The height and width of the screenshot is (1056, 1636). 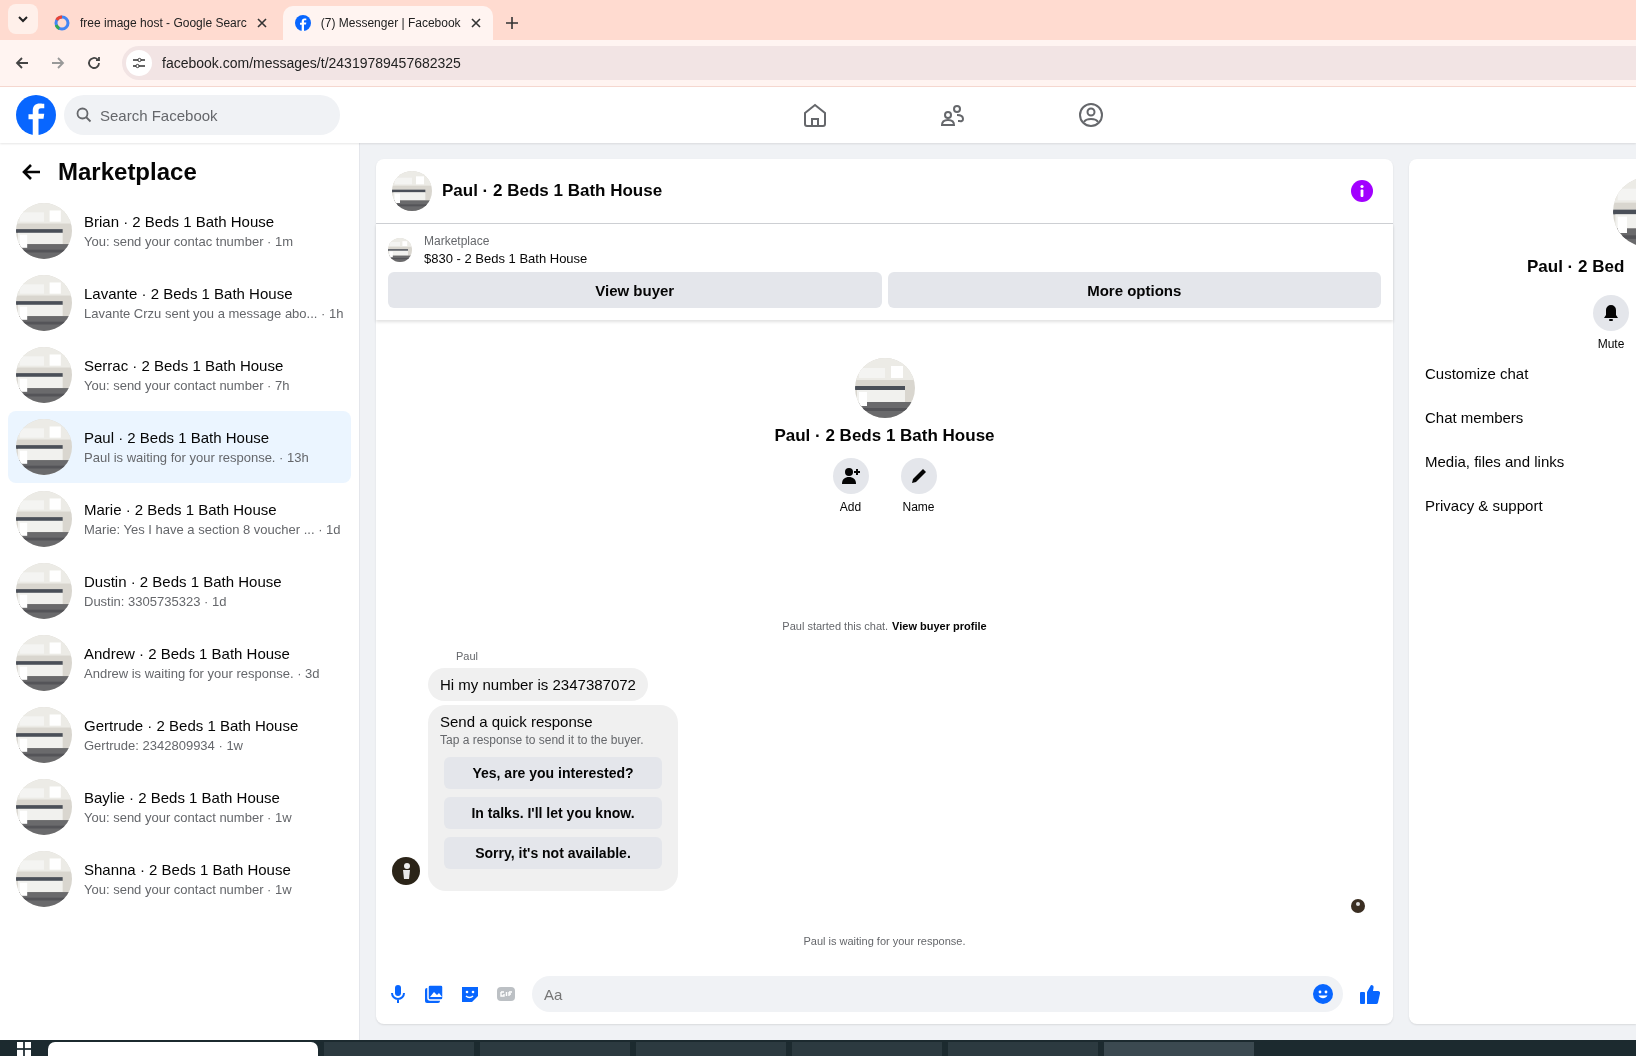 What do you see at coordinates (538, 684) in the screenshot?
I see `message-bubble: Hi my number is 2347387072` at bounding box center [538, 684].